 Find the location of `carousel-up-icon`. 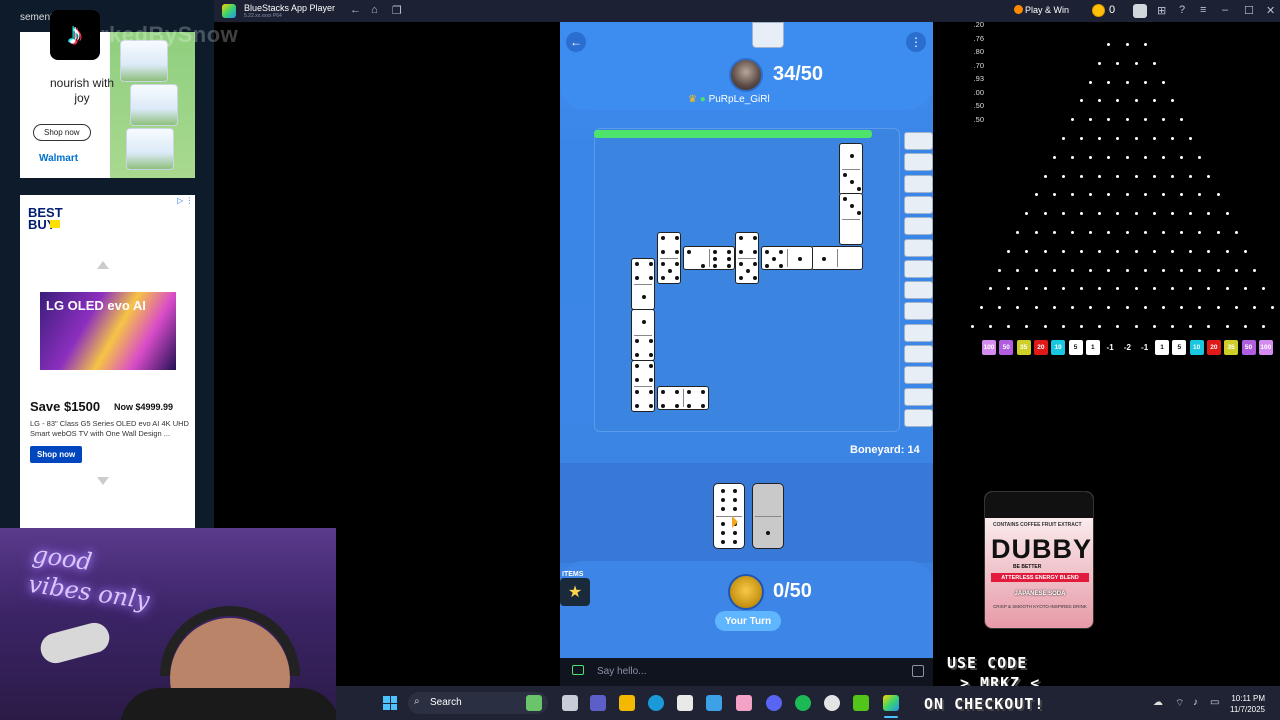

carousel-up-icon is located at coordinates (103, 265).